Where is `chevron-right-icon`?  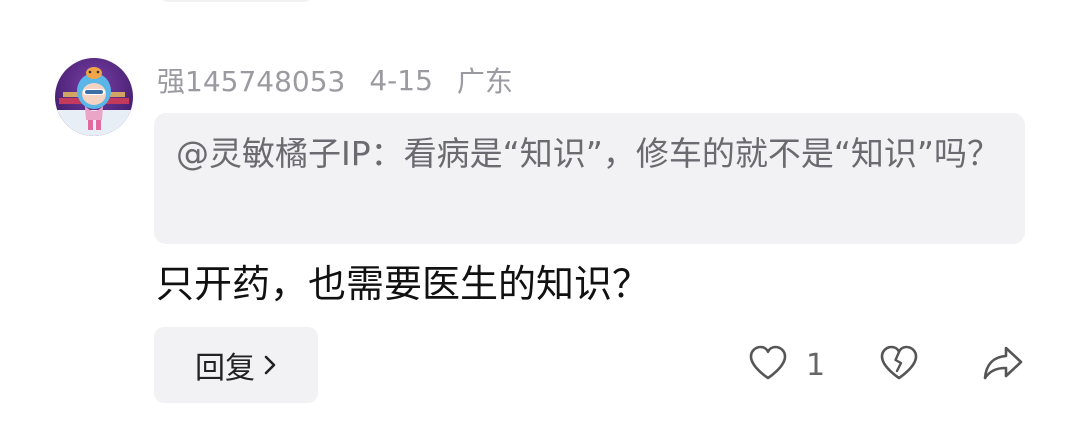
chevron-right-icon is located at coordinates (270, 365).